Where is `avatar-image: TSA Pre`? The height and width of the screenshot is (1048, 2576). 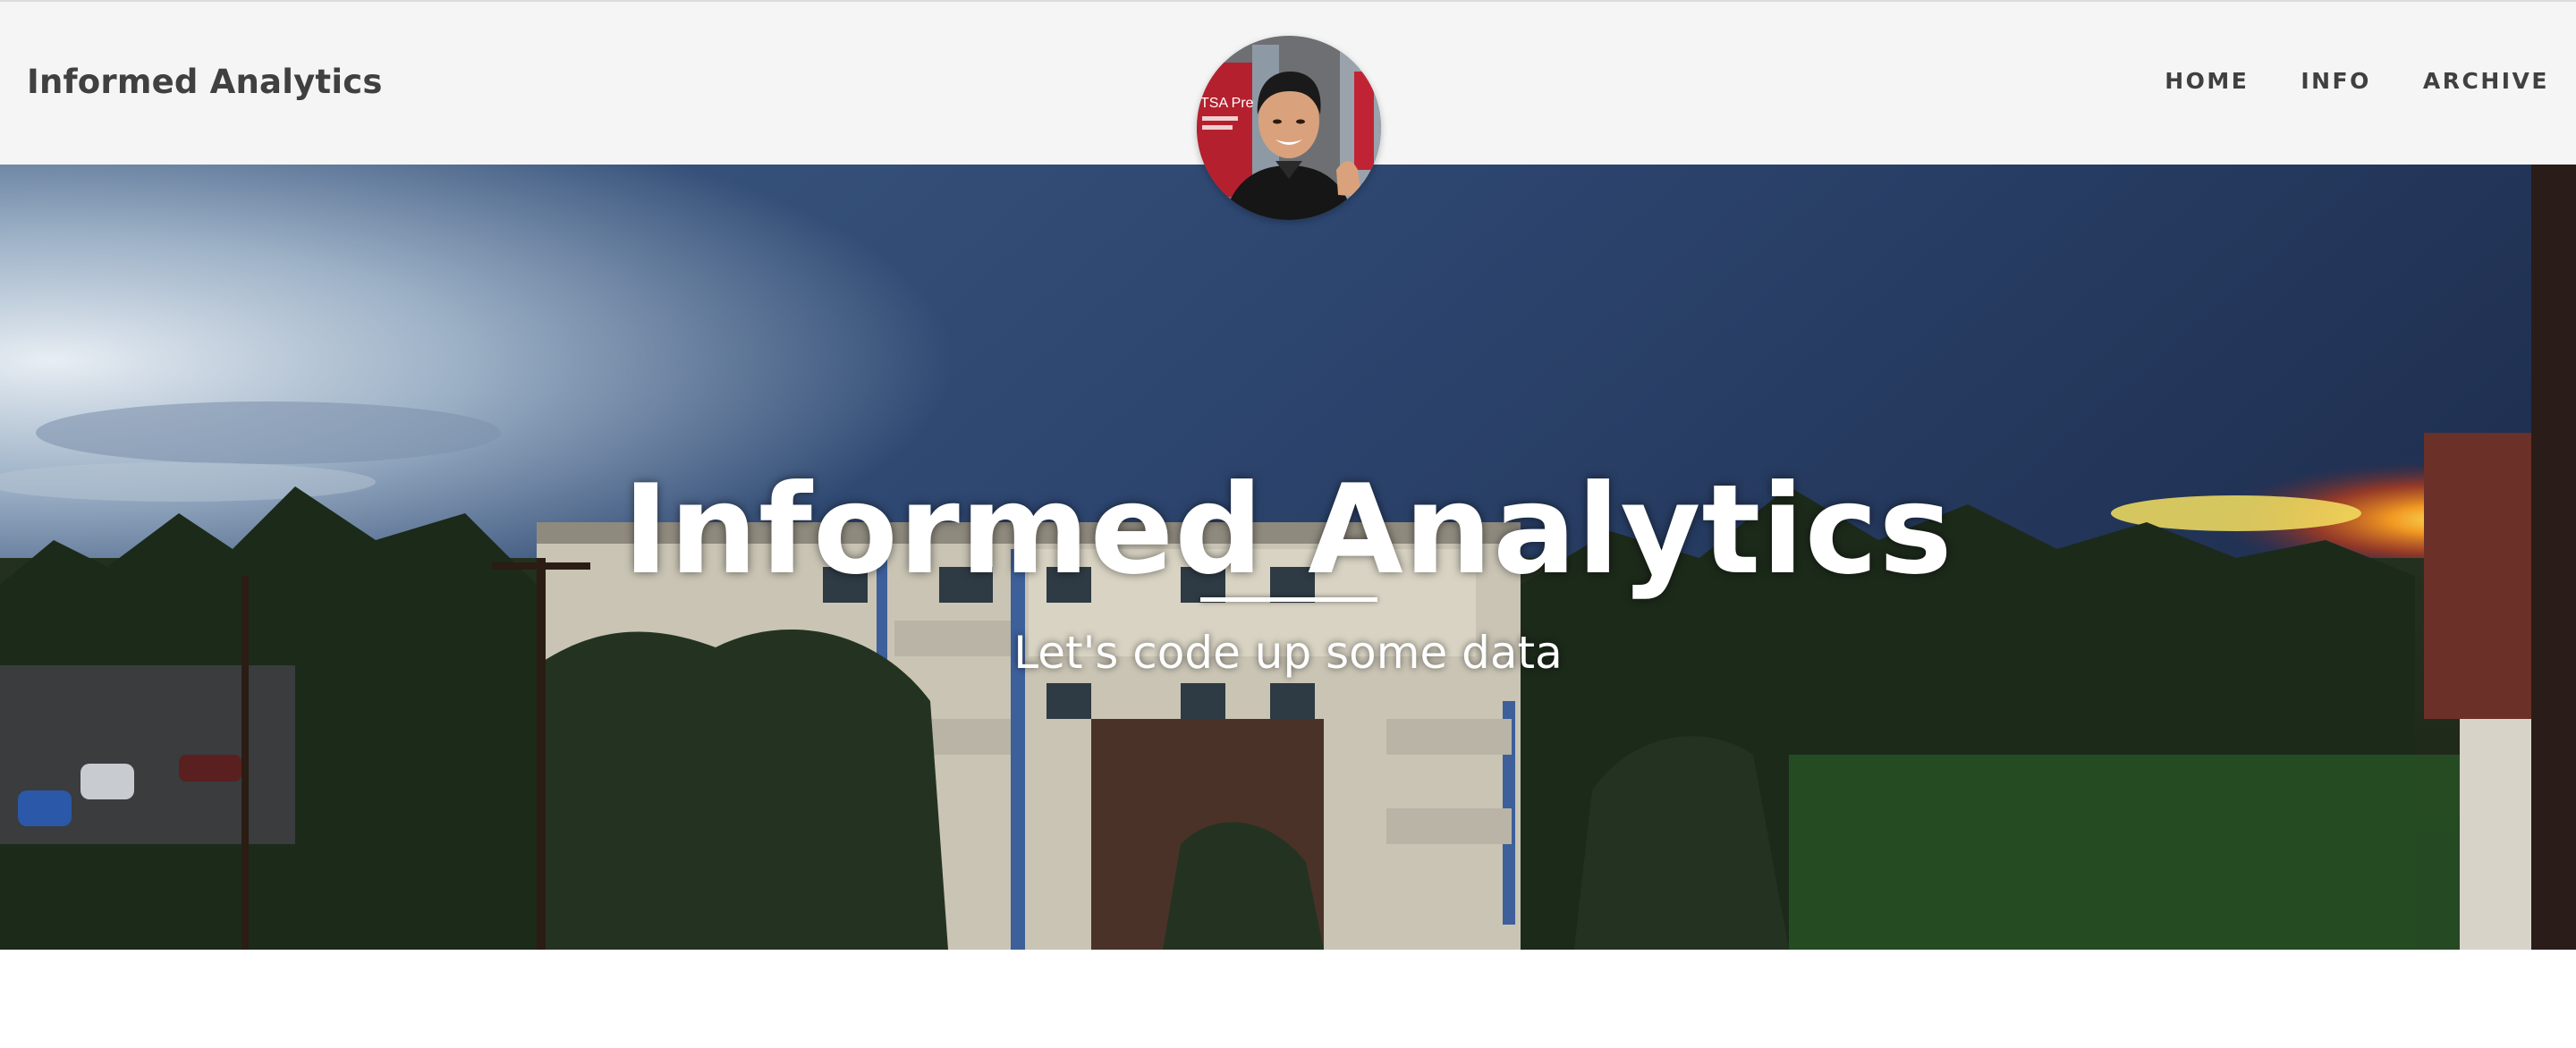
avatar-image: TSA Pre is located at coordinates (1289, 128).